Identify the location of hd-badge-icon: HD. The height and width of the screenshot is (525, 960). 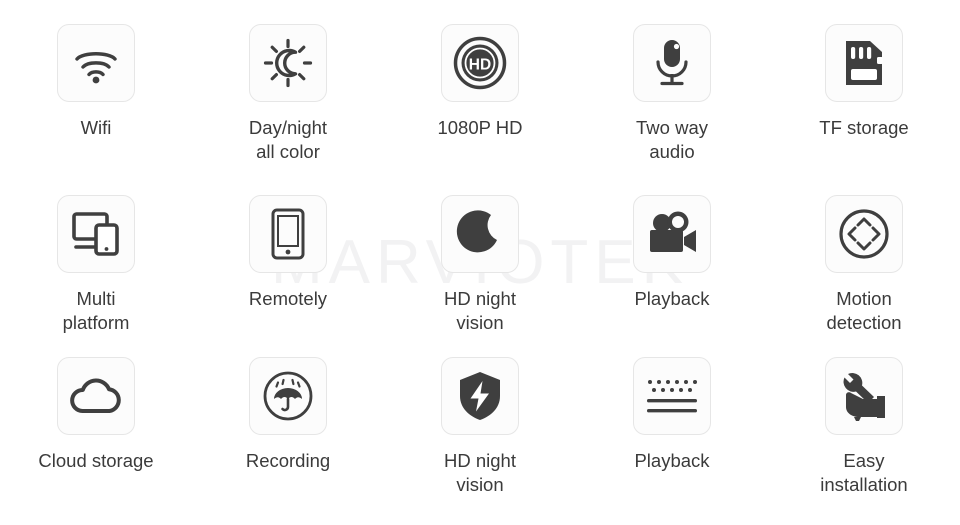
(480, 63).